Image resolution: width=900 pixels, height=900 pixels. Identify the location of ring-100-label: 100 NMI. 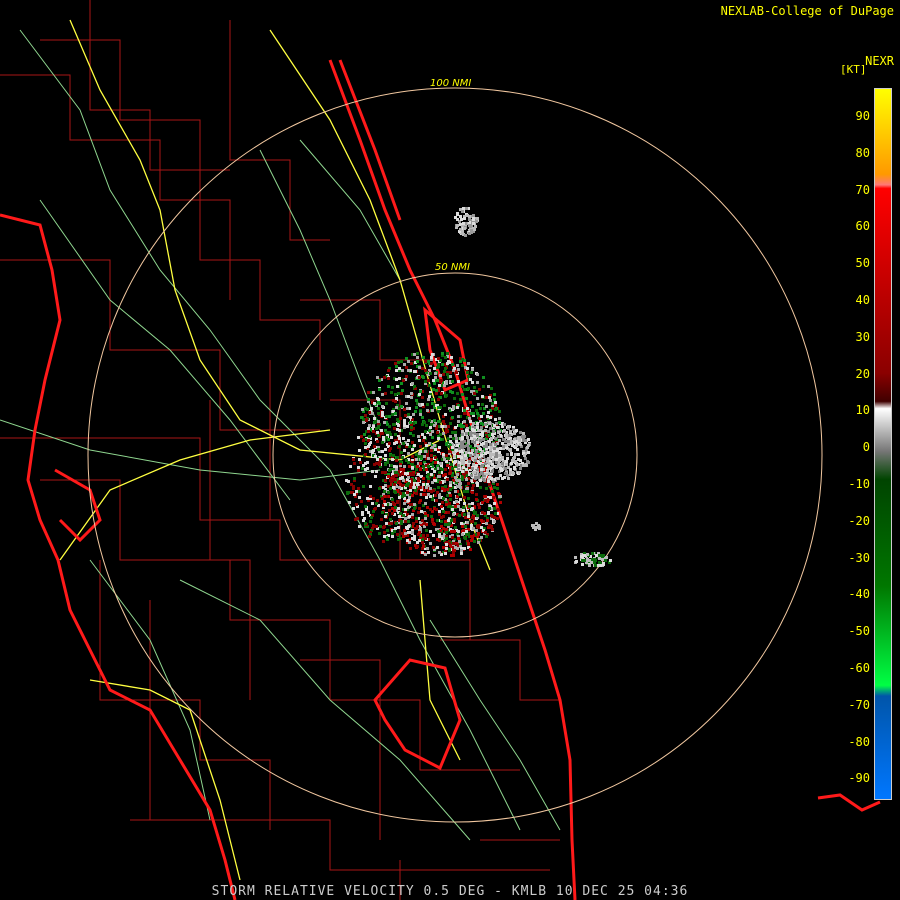
(450, 83).